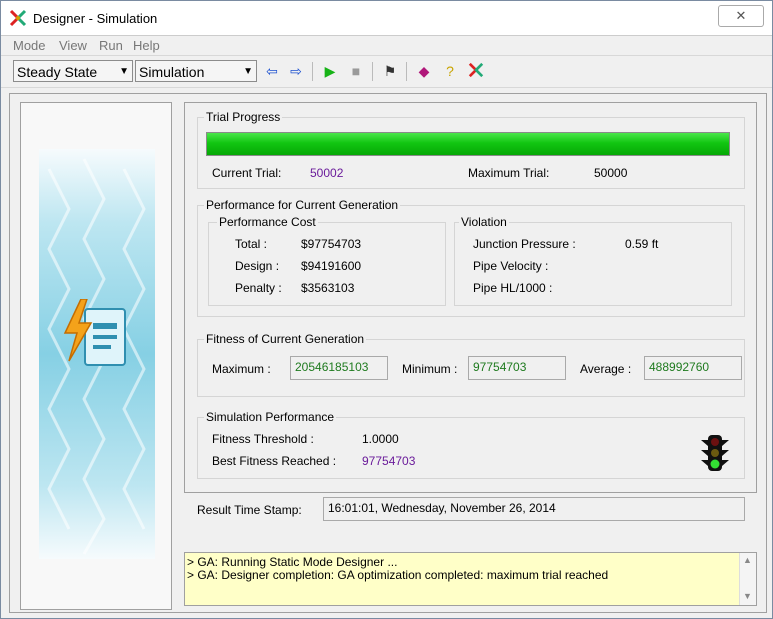 The width and height of the screenshot is (773, 619). What do you see at coordinates (517, 368) in the screenshot?
I see `fitness-minimum-value: 97754703` at bounding box center [517, 368].